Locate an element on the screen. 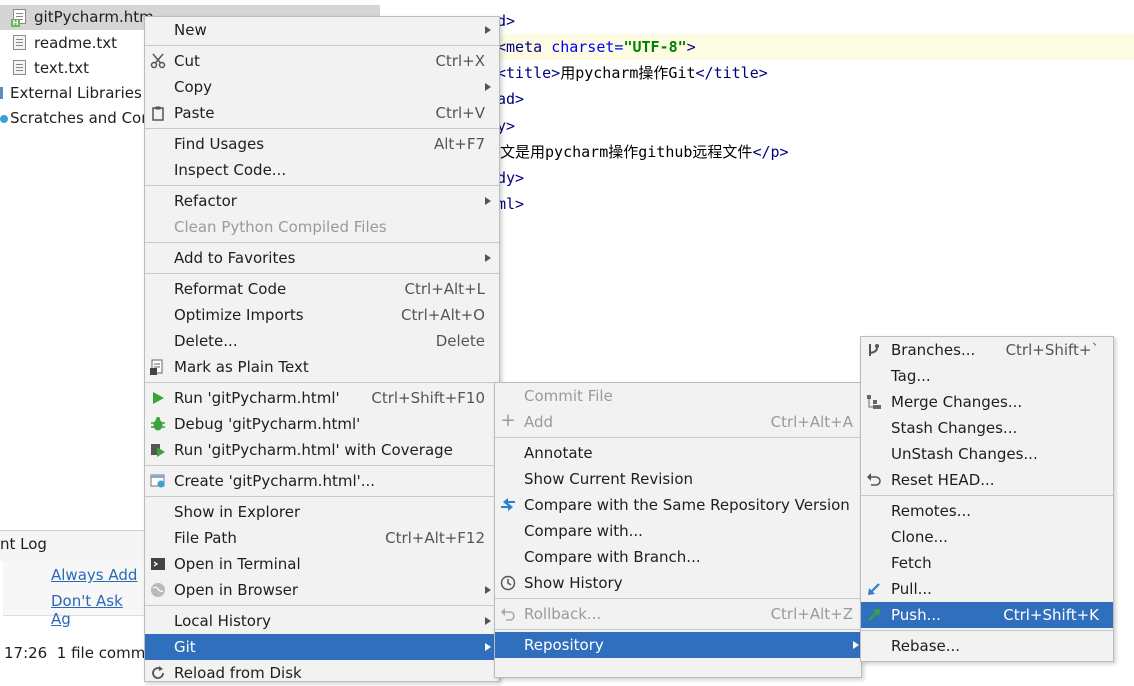 The image size is (1134, 686). tree-item-external-libraries: External Libraries is located at coordinates (71, 93).